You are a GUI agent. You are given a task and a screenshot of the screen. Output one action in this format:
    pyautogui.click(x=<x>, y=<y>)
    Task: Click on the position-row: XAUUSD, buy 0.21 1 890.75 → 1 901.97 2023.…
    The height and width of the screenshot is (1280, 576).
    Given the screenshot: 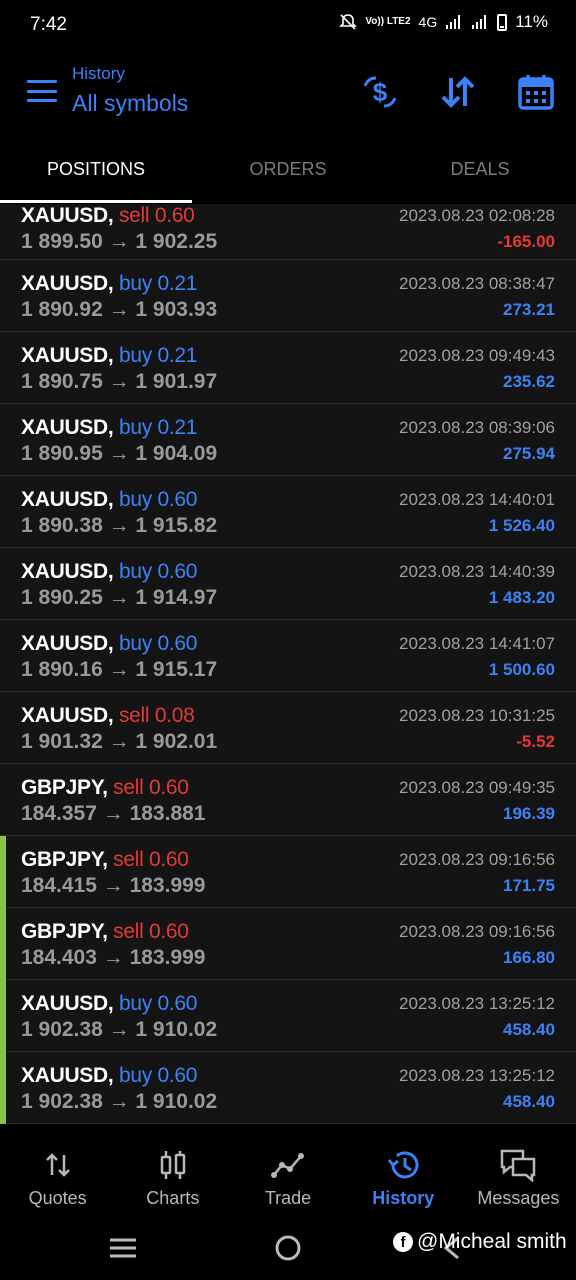 What is the action you would take?
    pyautogui.click(x=288, y=368)
    